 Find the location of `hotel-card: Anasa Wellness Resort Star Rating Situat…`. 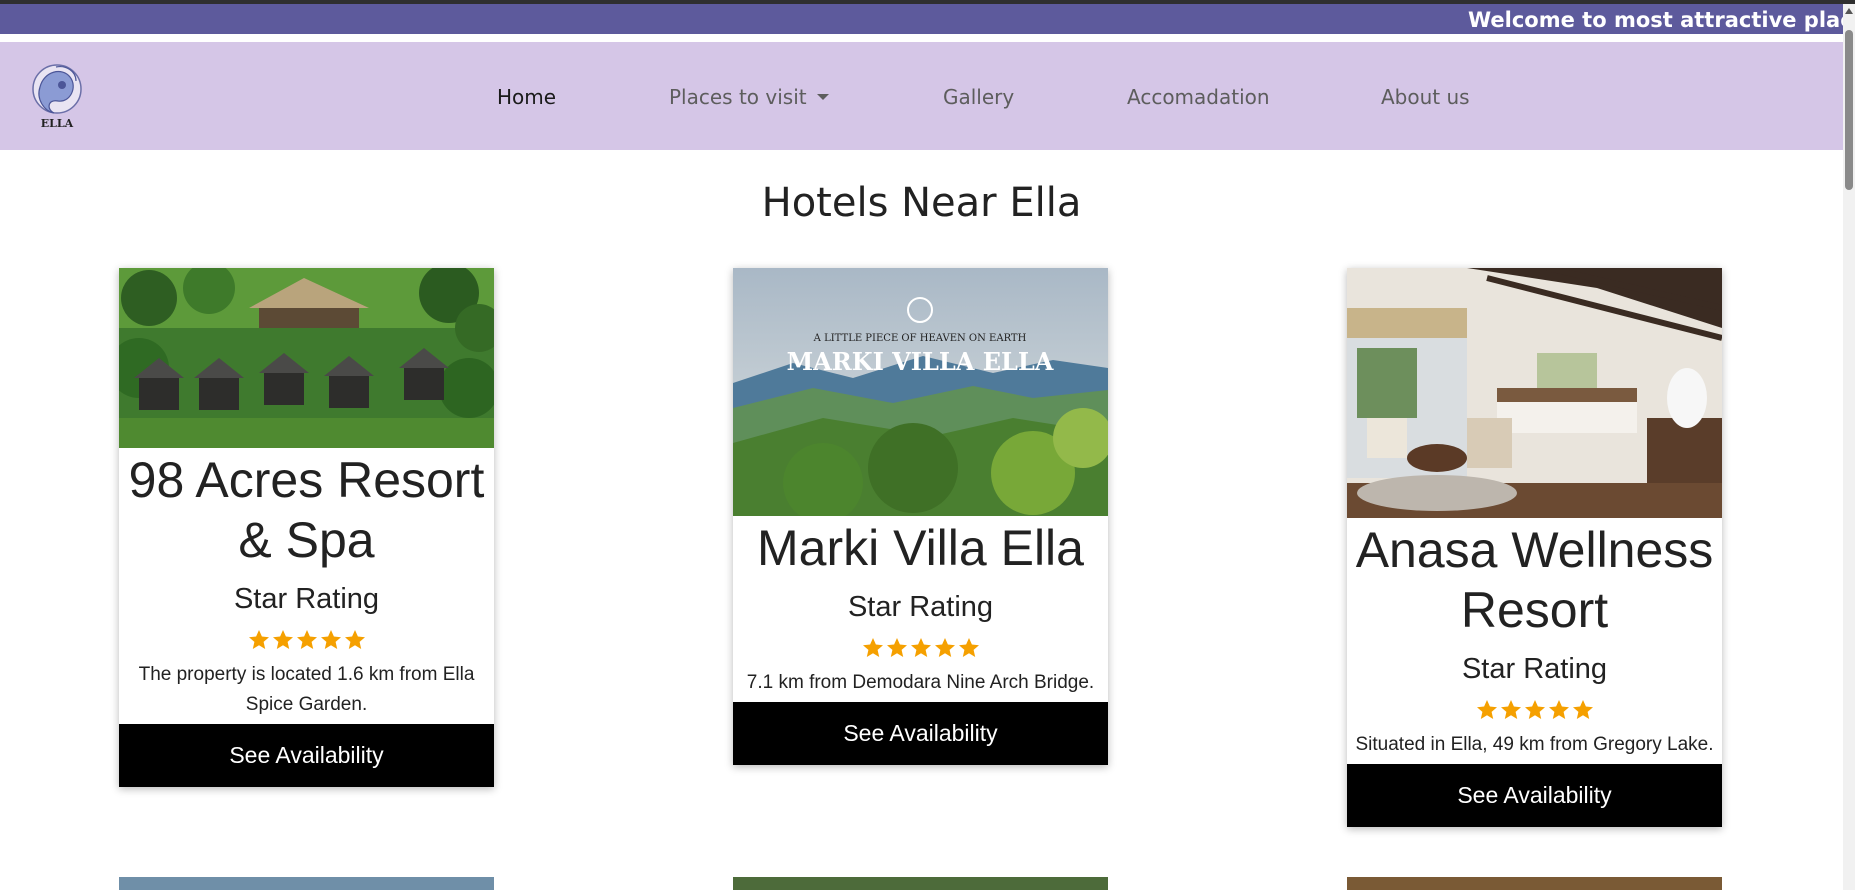

hotel-card: Anasa Wellness Resort Star Rating Situat… is located at coordinates (1534, 547).